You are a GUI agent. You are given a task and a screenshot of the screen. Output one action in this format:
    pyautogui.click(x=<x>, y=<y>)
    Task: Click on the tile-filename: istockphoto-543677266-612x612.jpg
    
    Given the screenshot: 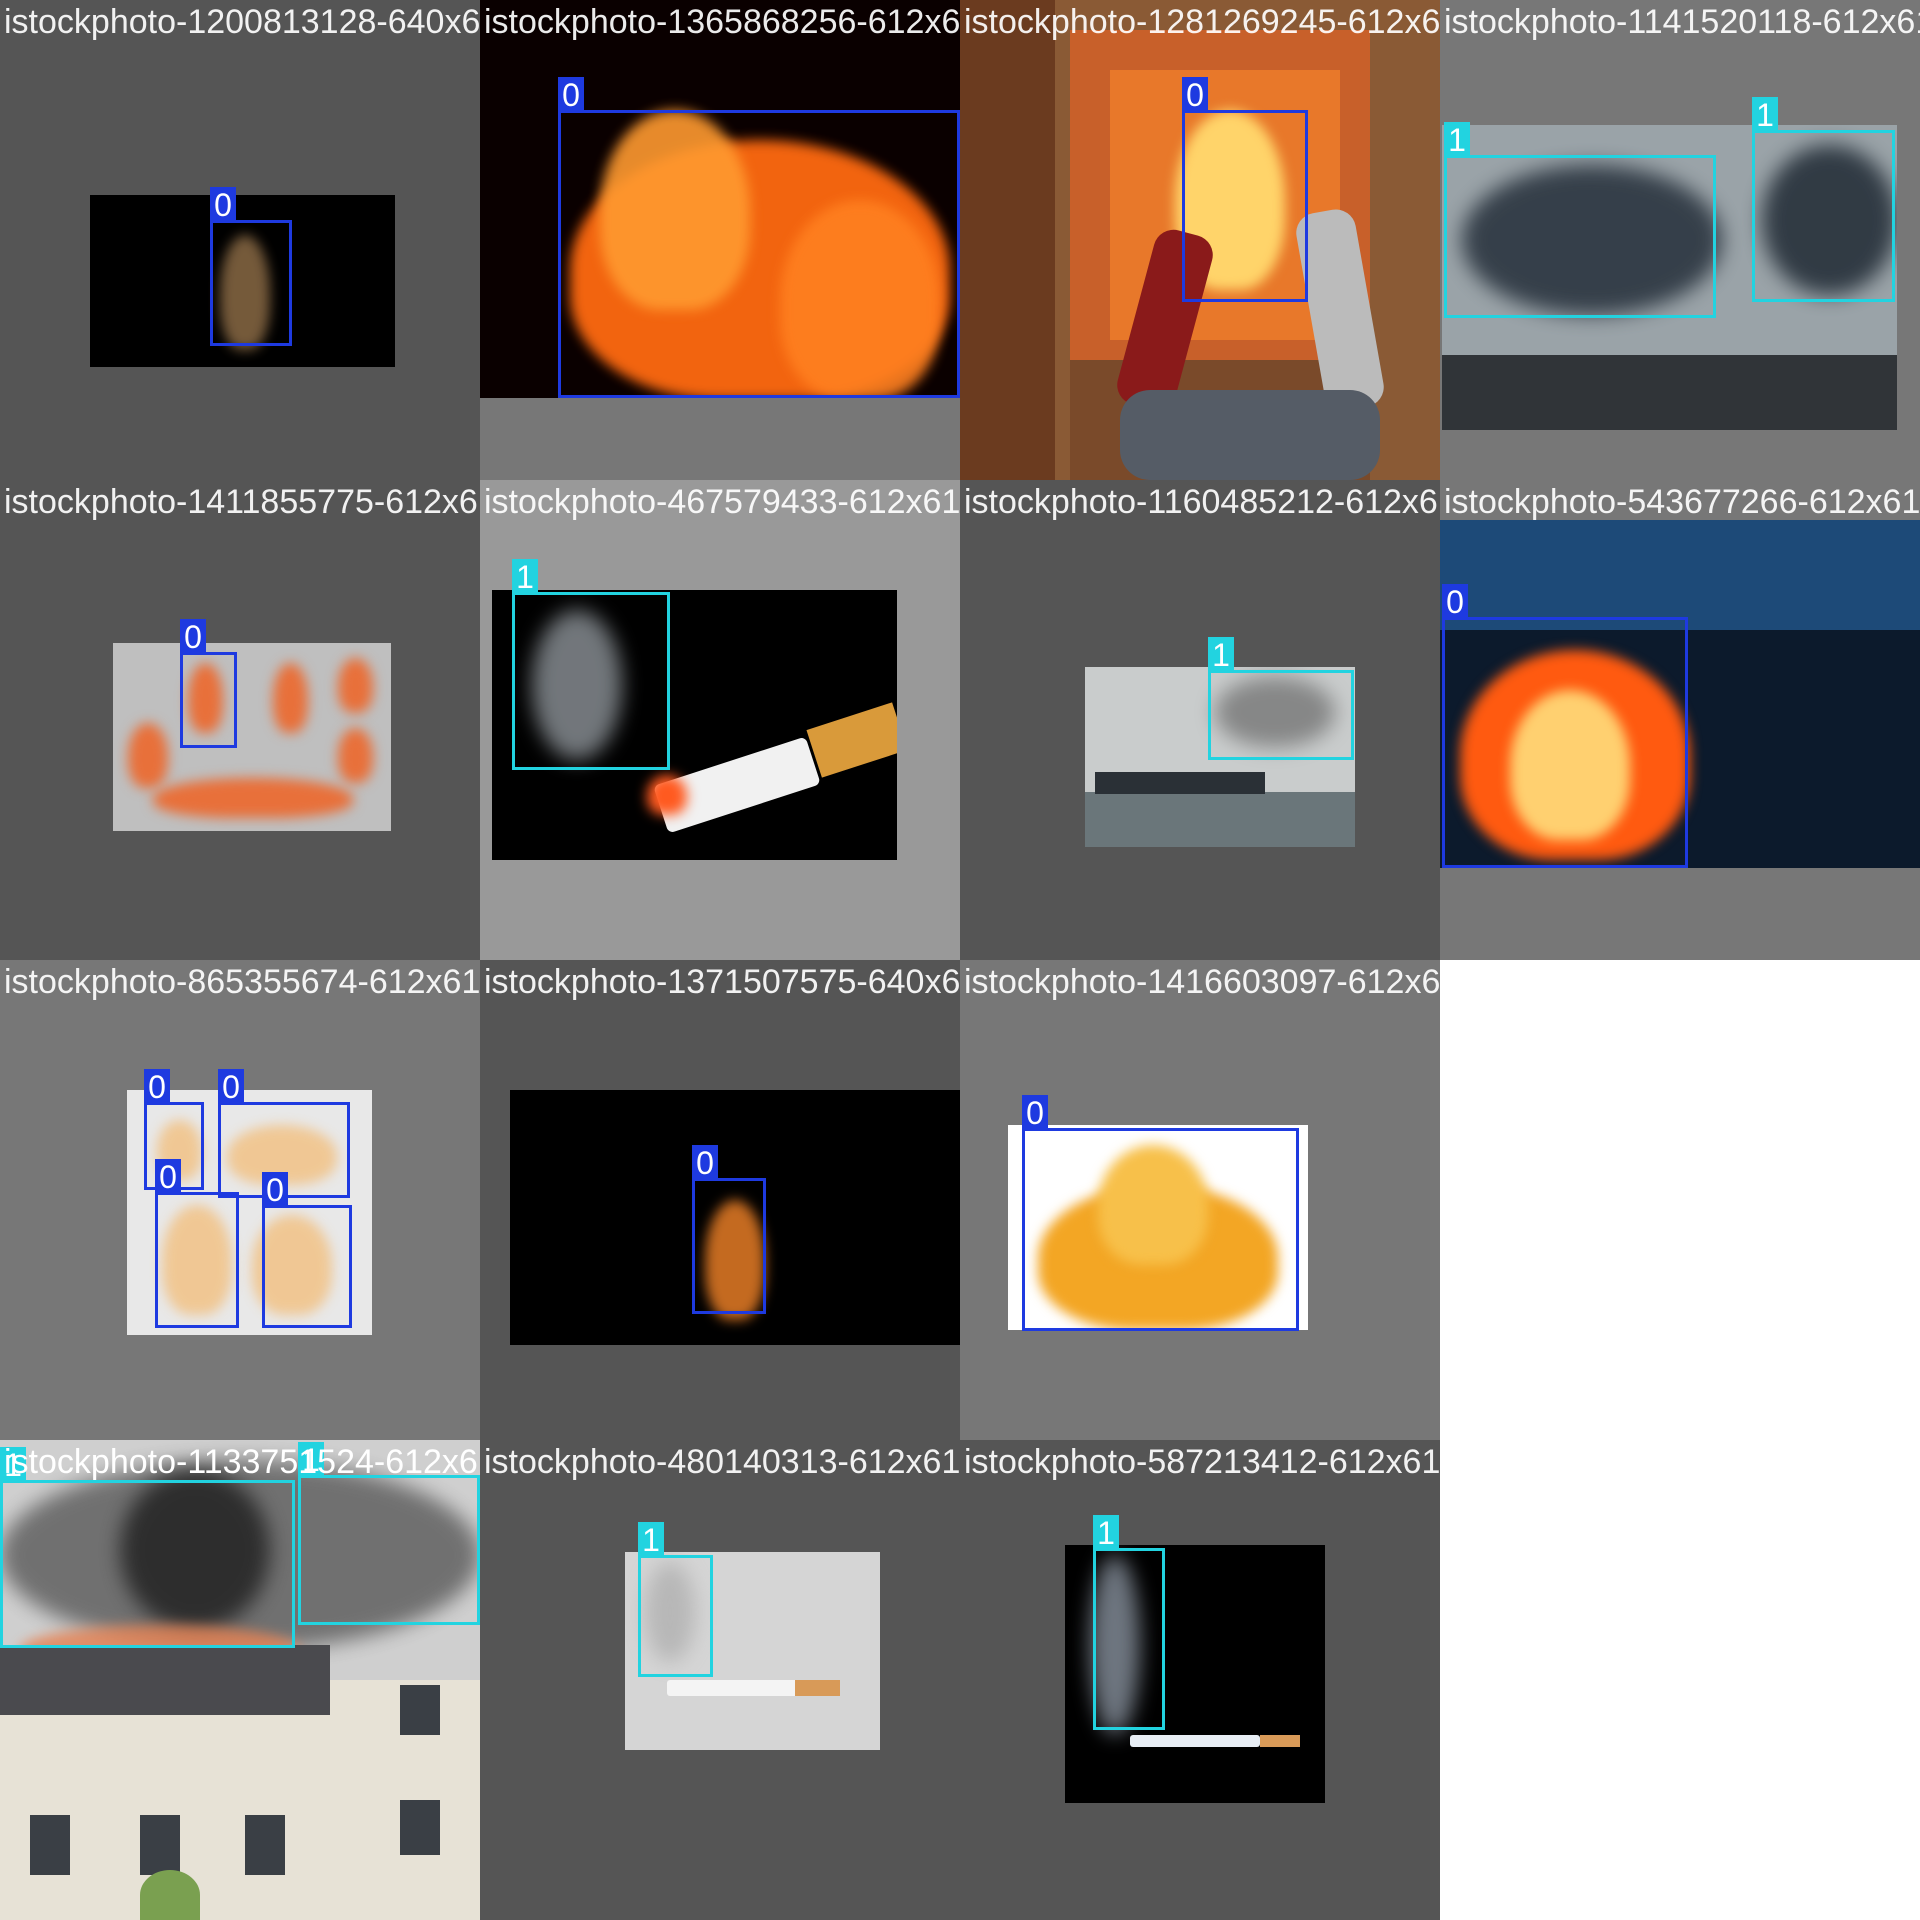 What is the action you would take?
    pyautogui.click(x=1682, y=502)
    